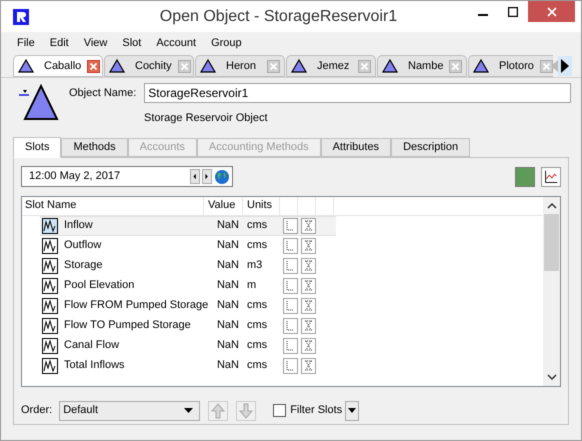  I want to click on slot-row: Pool Elevation NaN m, so click(188, 286).